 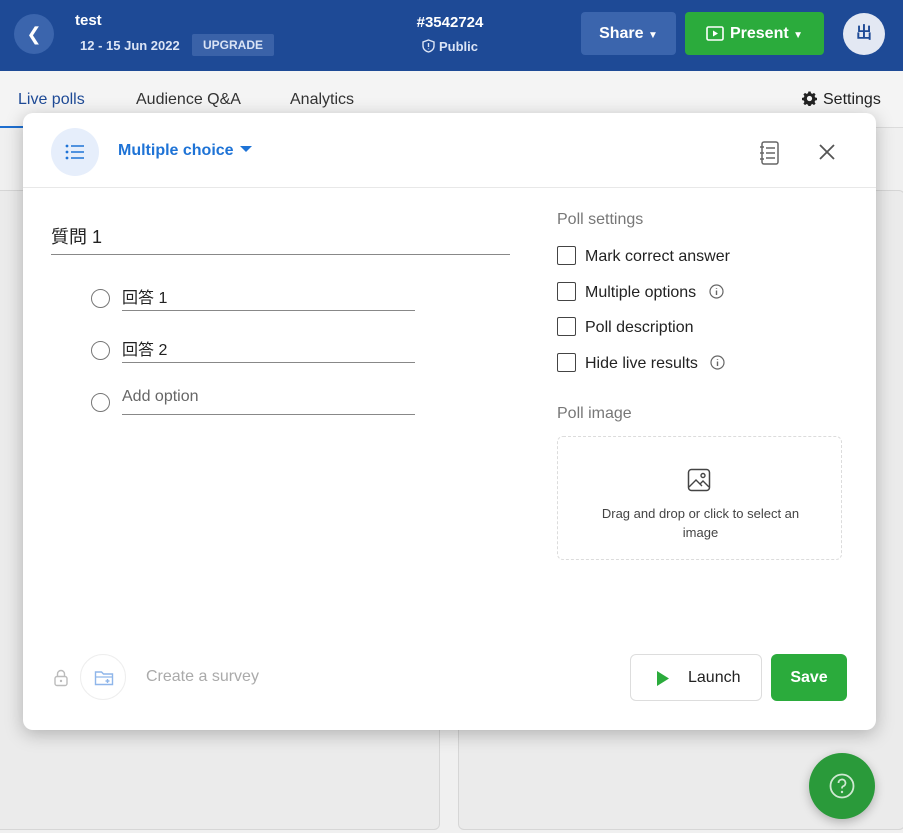 I want to click on add-option-row: Add option, so click(x=253, y=400).